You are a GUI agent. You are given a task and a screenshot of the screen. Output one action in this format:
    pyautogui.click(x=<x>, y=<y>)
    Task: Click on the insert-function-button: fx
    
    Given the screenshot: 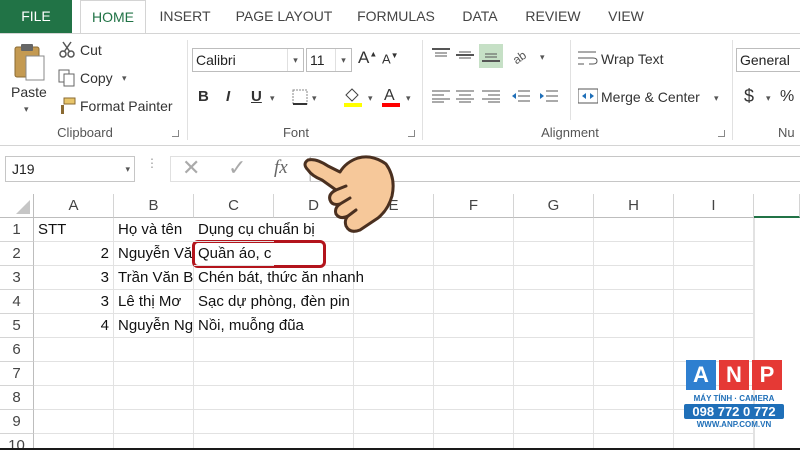 What is the action you would take?
    pyautogui.click(x=281, y=168)
    